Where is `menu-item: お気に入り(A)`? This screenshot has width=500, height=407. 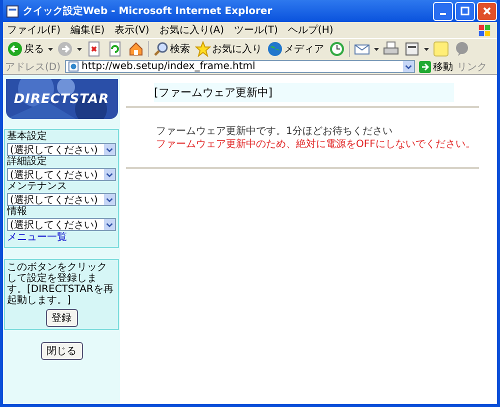
menu-item: お気に入り(A) is located at coordinates (191, 30).